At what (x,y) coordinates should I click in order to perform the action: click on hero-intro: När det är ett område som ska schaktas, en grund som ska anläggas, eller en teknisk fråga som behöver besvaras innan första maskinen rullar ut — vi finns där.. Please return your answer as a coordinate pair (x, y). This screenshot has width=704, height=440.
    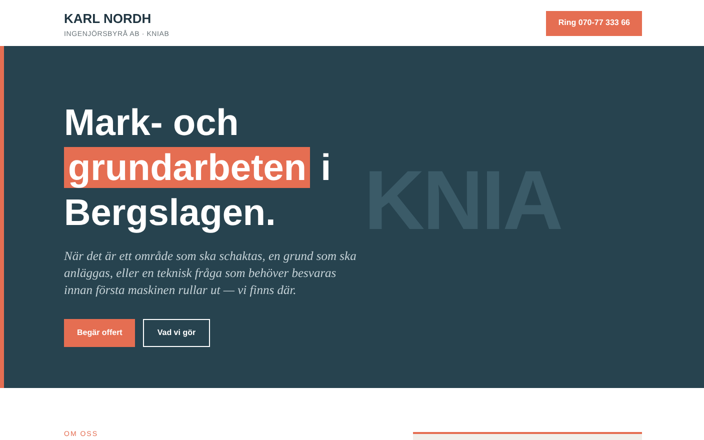
    Looking at the image, I should click on (211, 273).